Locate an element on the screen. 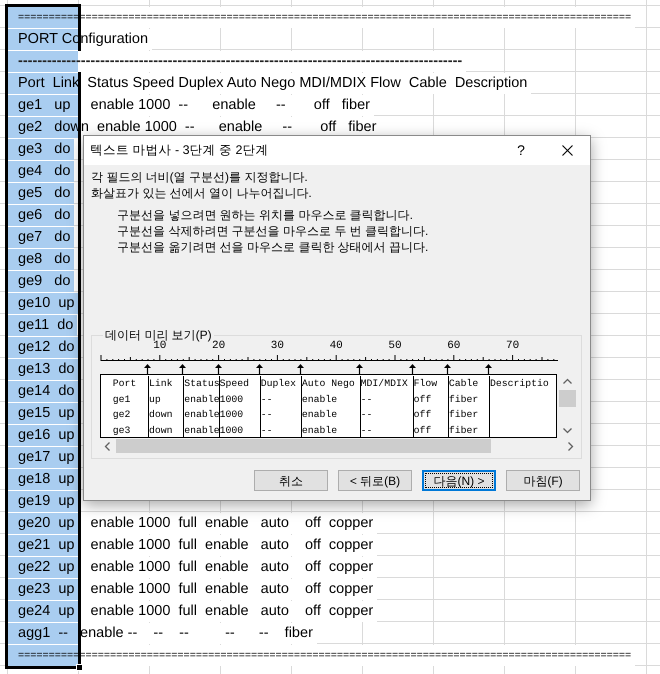 This screenshot has width=660, height=674. cell-text: ge17 up is located at coordinates (42, 457).